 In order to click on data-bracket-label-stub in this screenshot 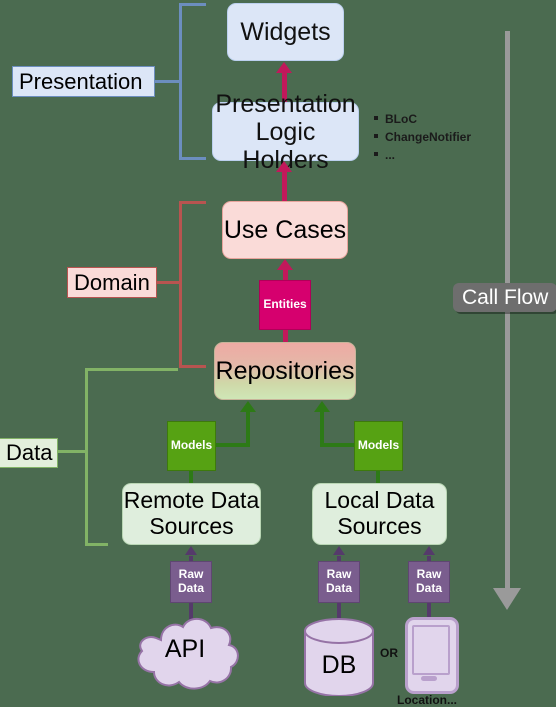, I will do `click(72, 451)`.